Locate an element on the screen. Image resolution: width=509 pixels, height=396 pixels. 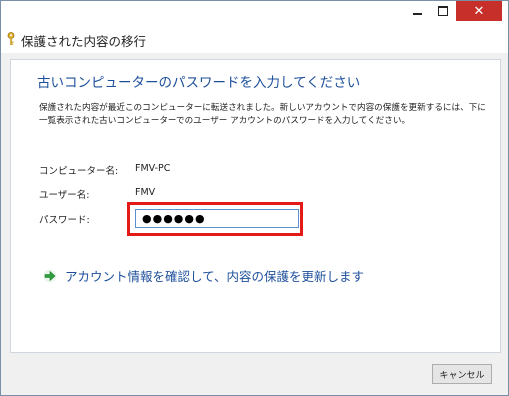
close-icon: ✕ is located at coordinates (479, 11).